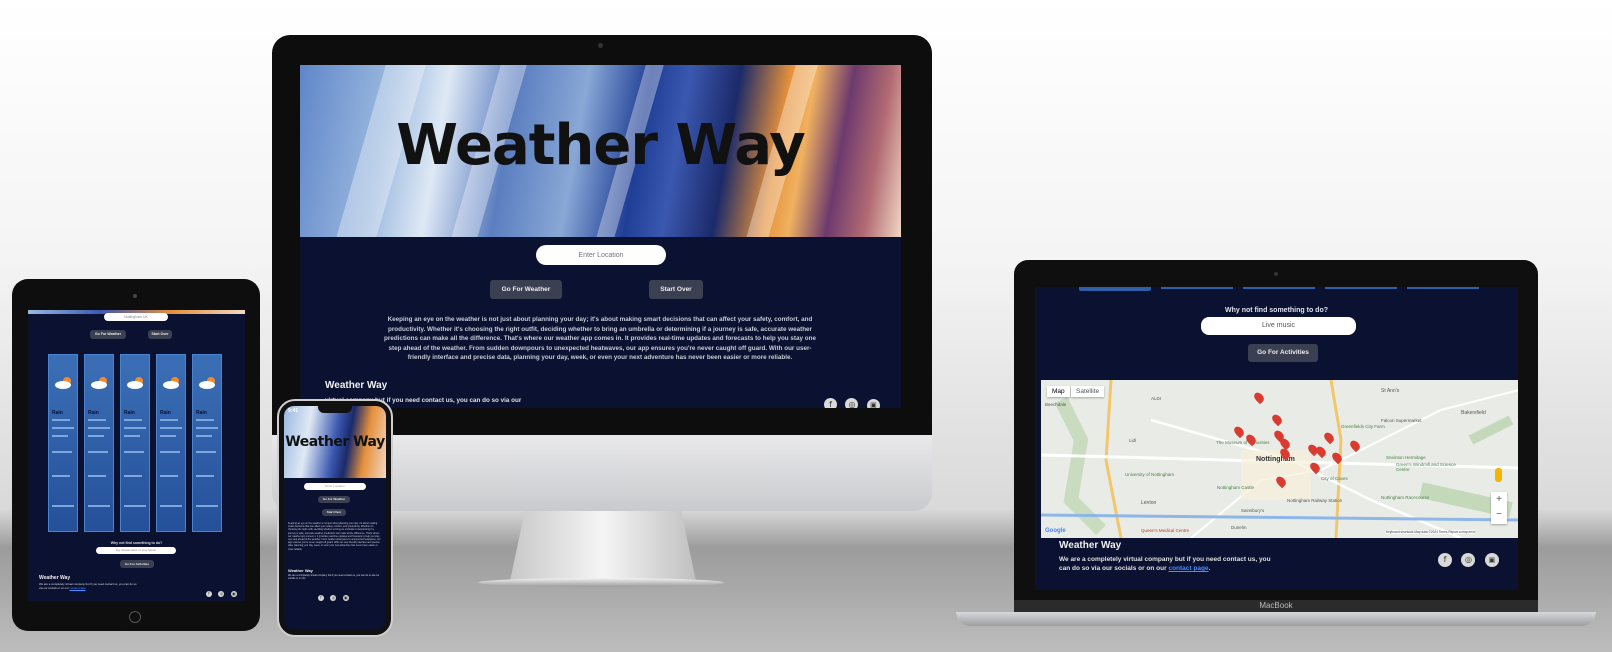  I want to click on pegman-icon, so click(1498, 475).